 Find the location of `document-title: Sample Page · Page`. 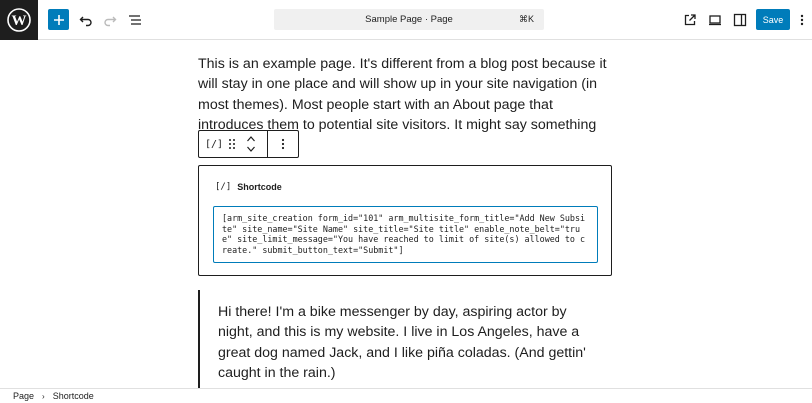

document-title: Sample Page · Page is located at coordinates (409, 19).